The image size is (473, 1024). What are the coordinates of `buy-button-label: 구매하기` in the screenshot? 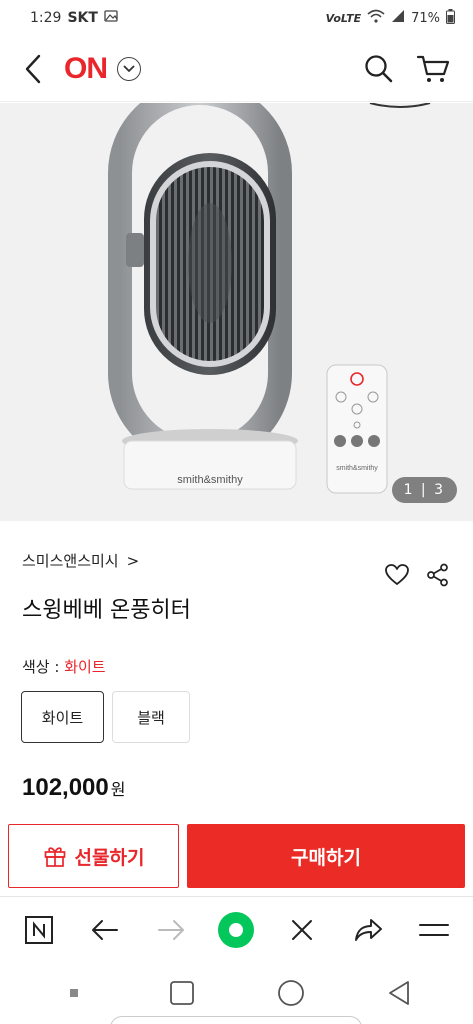 It's located at (326, 857).